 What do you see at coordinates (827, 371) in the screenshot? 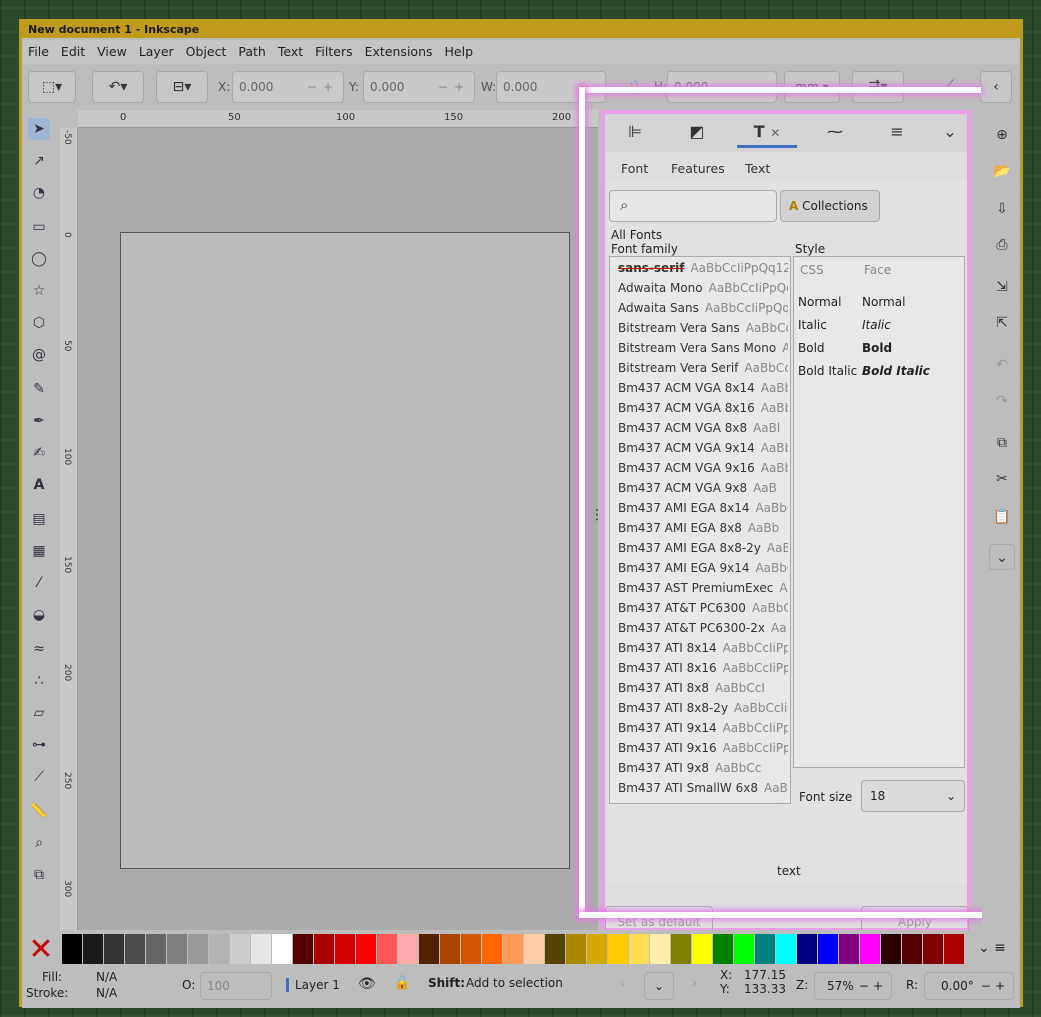
I see `style-css: Bold Italic` at bounding box center [827, 371].